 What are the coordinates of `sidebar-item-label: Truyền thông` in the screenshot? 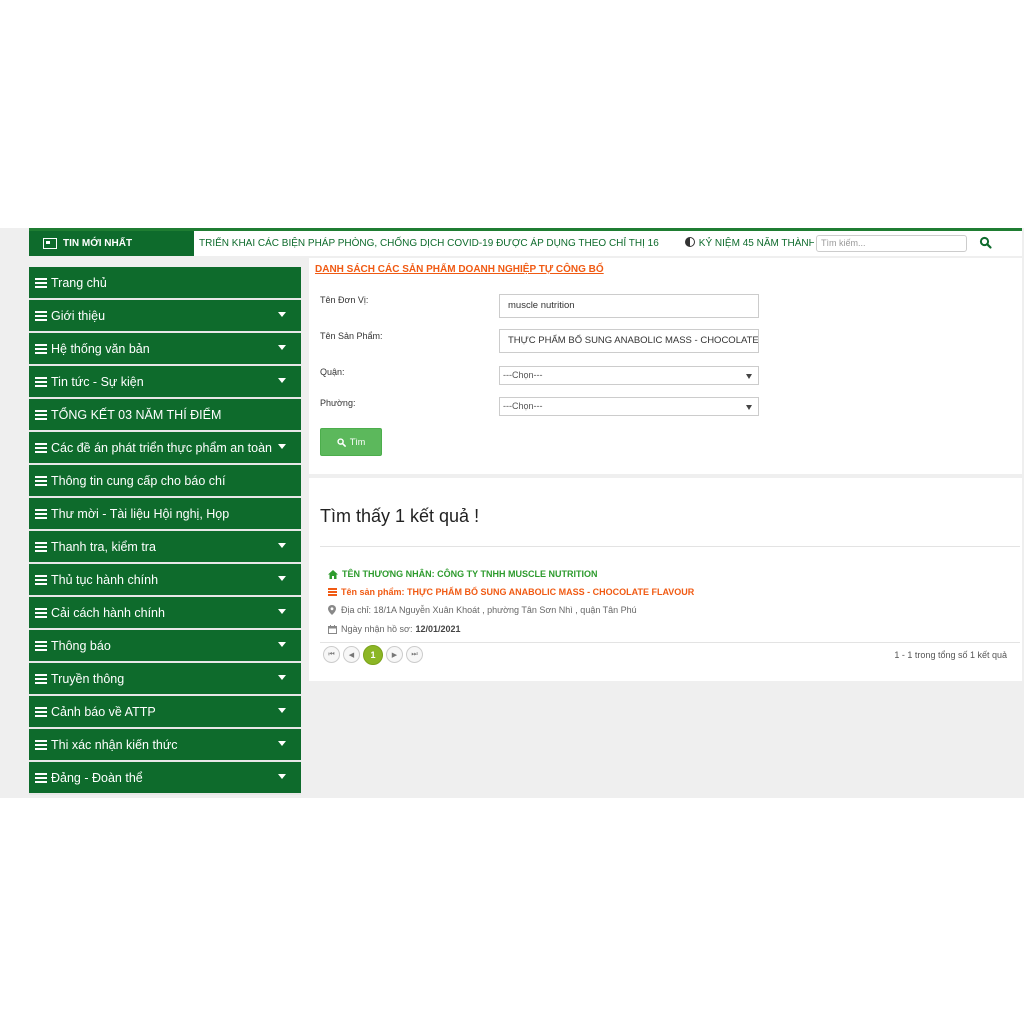 It's located at (88, 678).